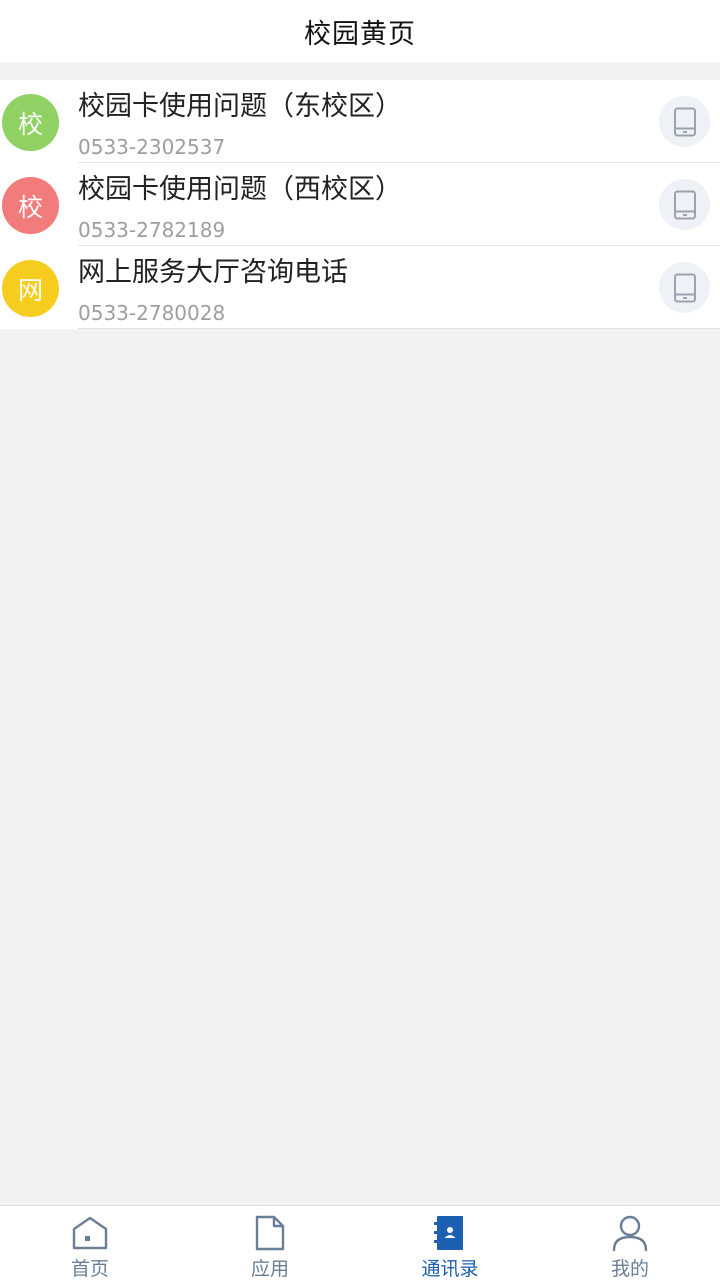 The height and width of the screenshot is (1280, 720). What do you see at coordinates (213, 272) in the screenshot?
I see `contact-name: 网上服务大厅咨询电话` at bounding box center [213, 272].